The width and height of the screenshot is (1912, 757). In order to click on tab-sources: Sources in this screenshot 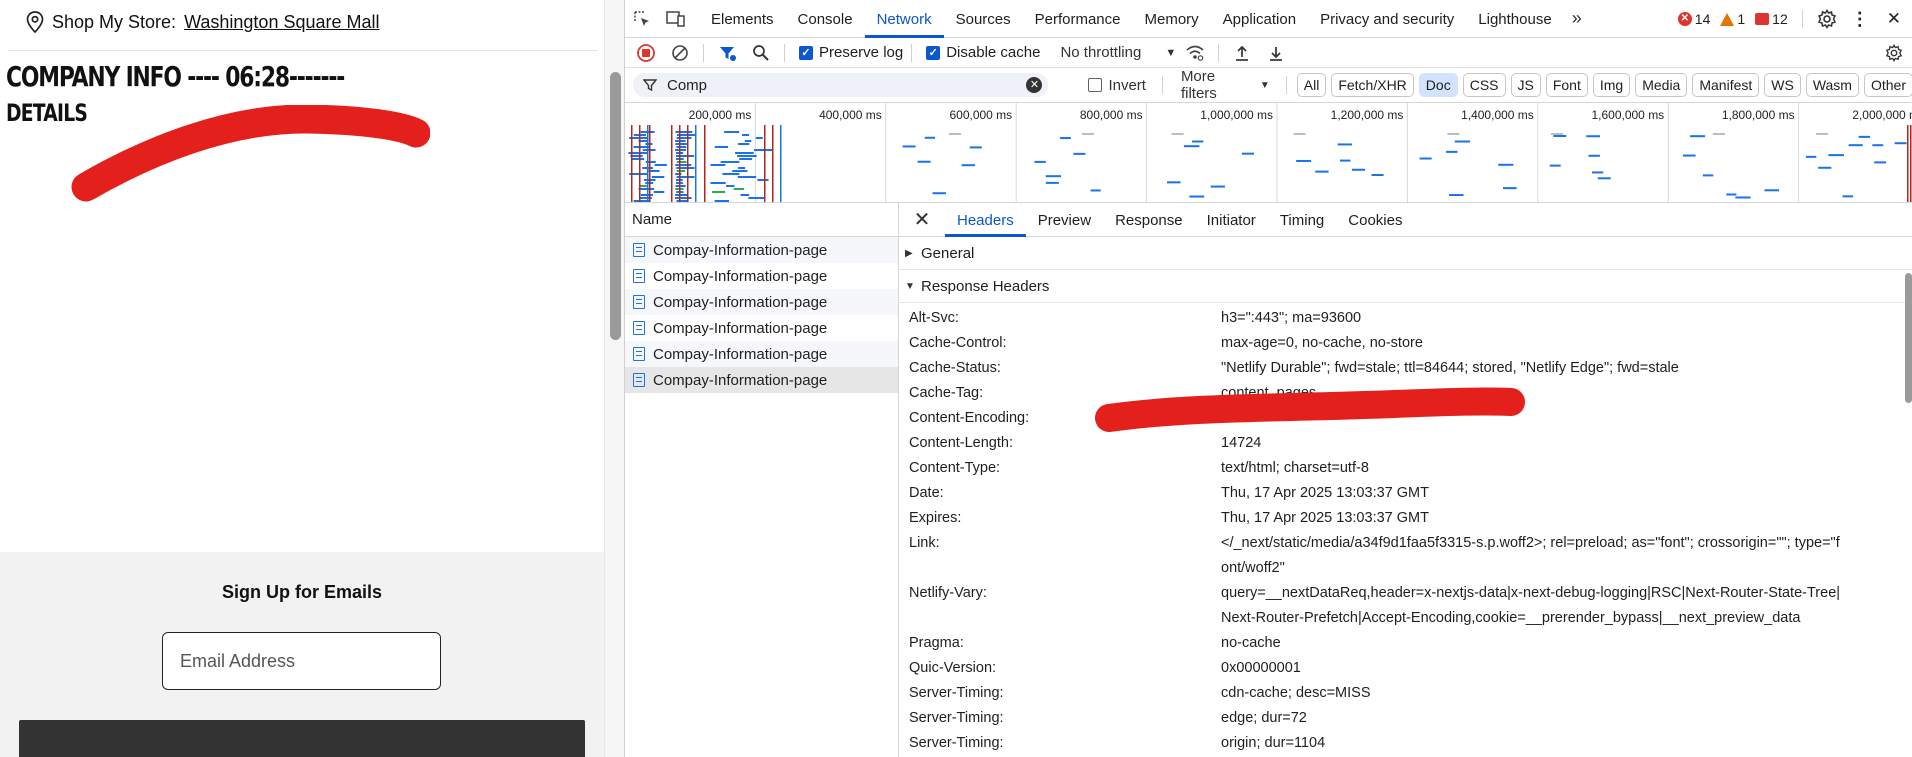, I will do `click(983, 19)`.